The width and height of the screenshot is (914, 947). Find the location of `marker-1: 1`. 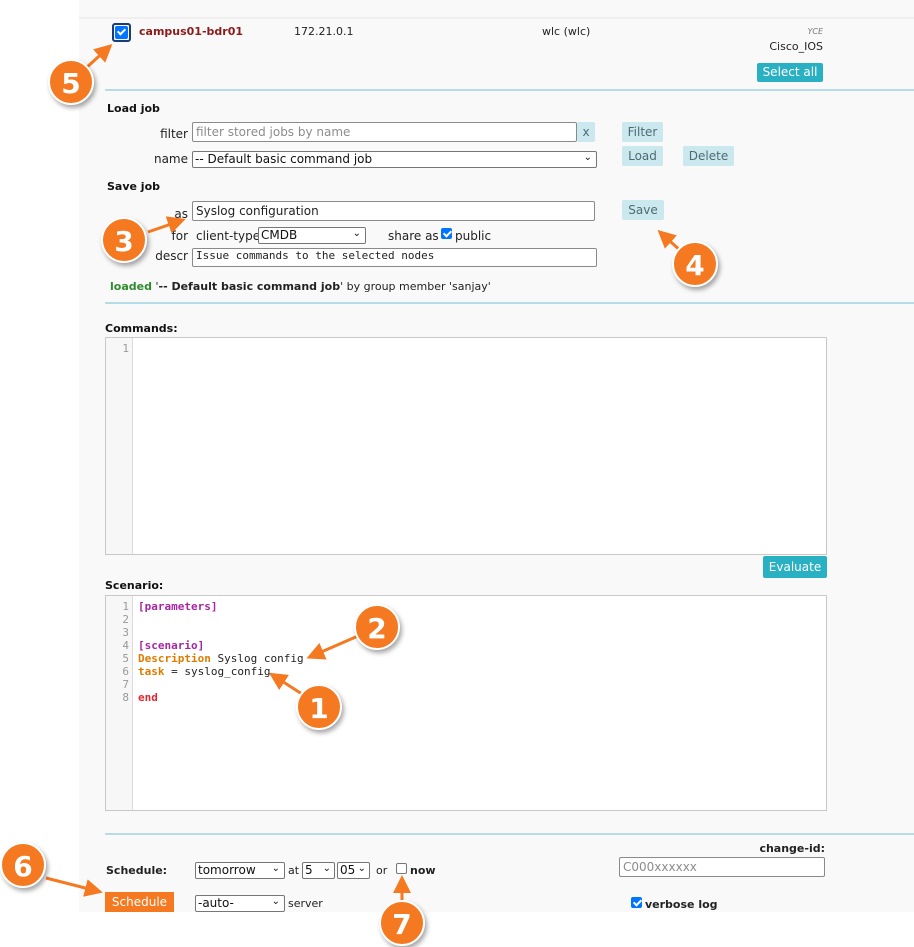

marker-1: 1 is located at coordinates (319, 707).